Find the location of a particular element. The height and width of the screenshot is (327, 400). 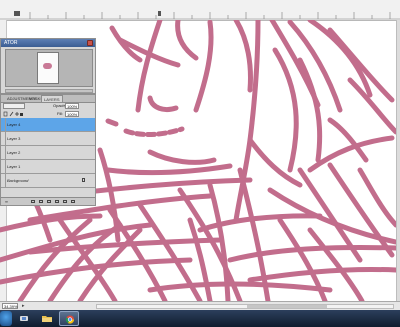

layer-style-icon is located at coordinates (33, 201).